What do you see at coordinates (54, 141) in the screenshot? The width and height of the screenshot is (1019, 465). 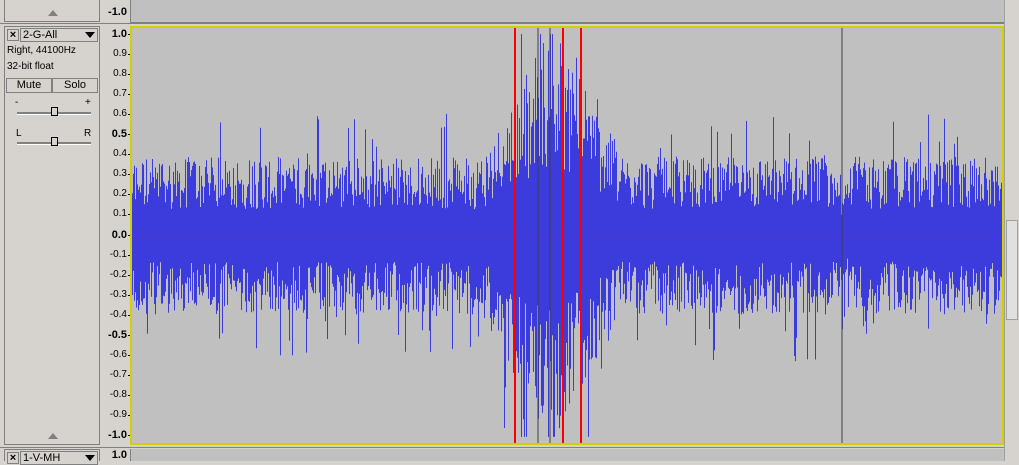 I see `pan-slider-thumb` at bounding box center [54, 141].